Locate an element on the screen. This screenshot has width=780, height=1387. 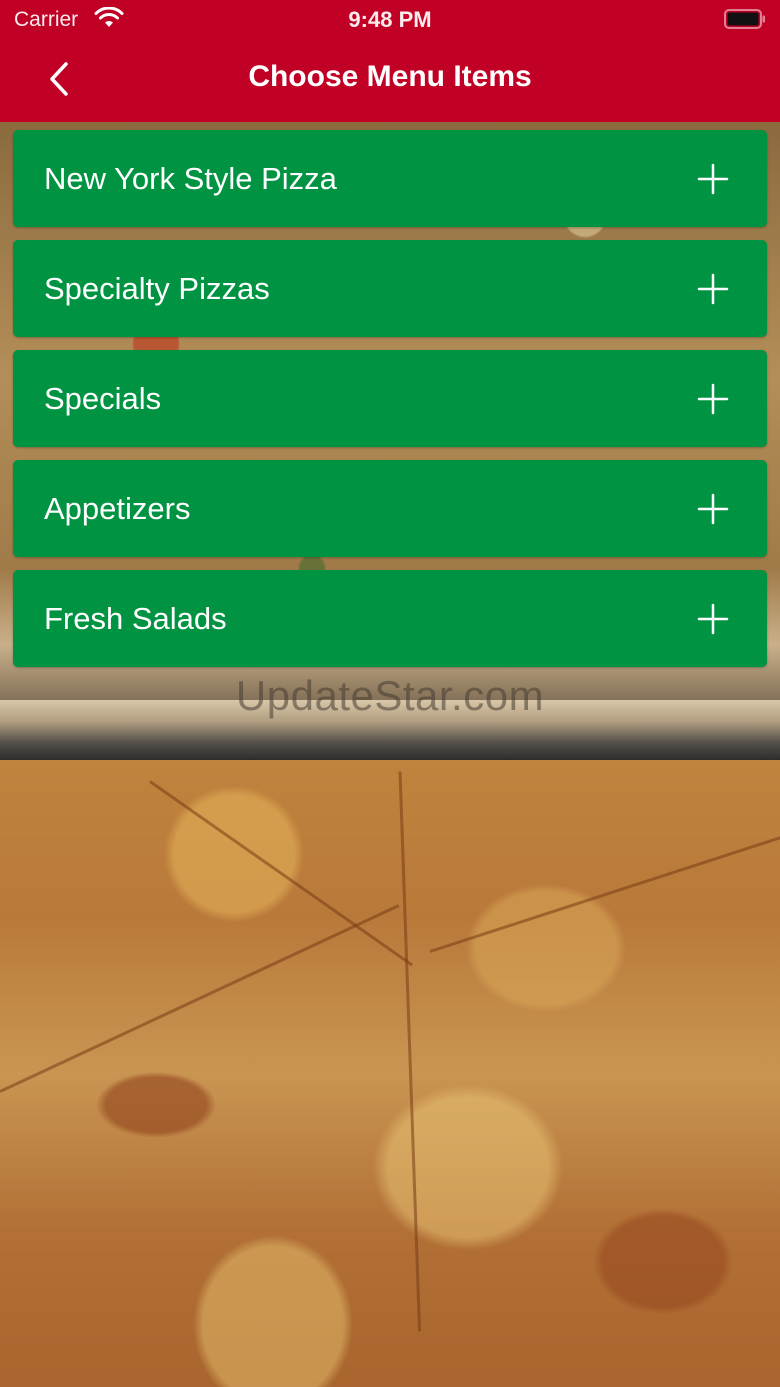
menu-category-appetizers: Appetizers is located at coordinates (390, 508).